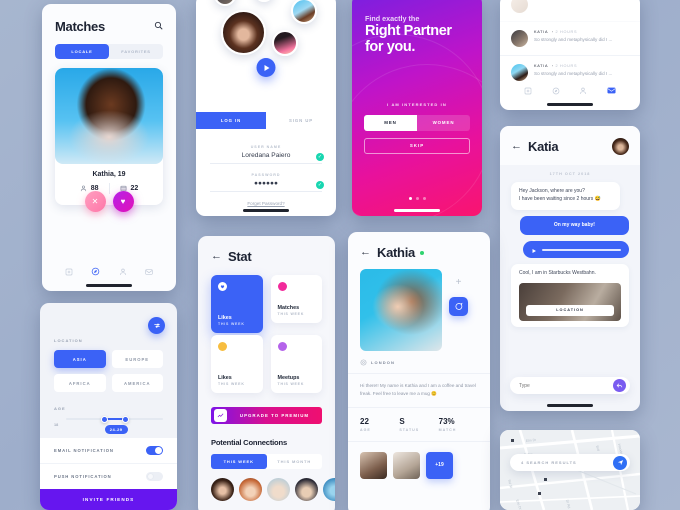 This screenshot has height=510, width=680. Describe the element at coordinates (114, 424) in the screenshot. I see `age-slider: 24-29` at that location.